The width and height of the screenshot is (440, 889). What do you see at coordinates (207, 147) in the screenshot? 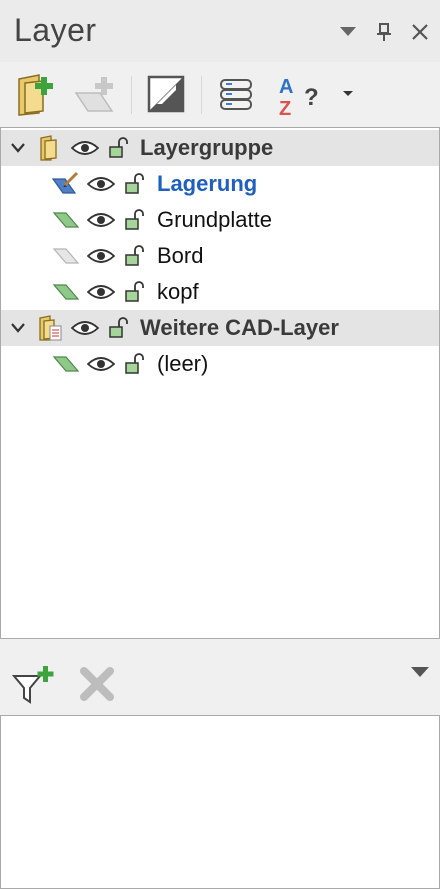
I see `tree-row-label: Layergruppe` at bounding box center [207, 147].